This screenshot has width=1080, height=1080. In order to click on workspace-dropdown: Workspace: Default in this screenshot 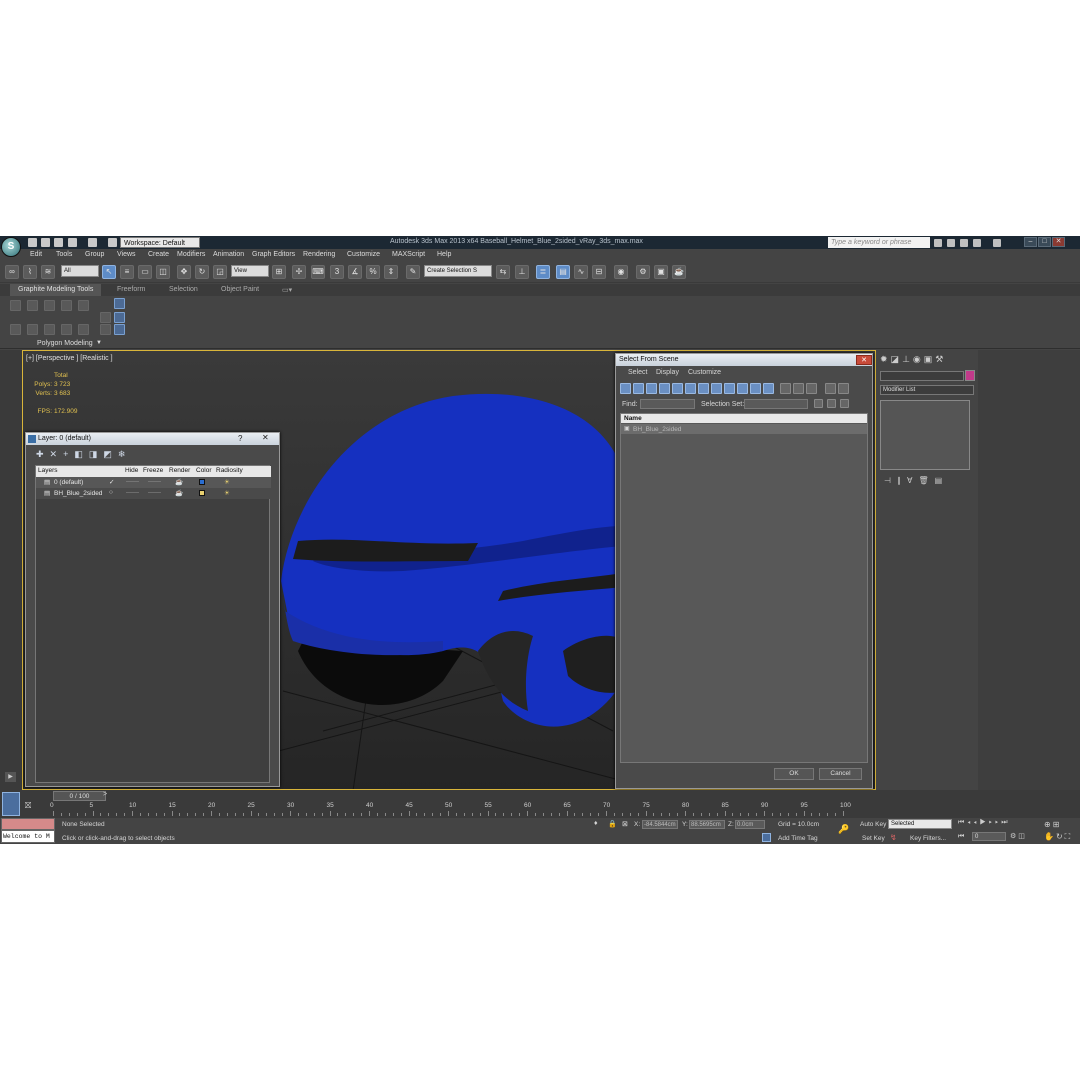, I will do `click(160, 242)`.